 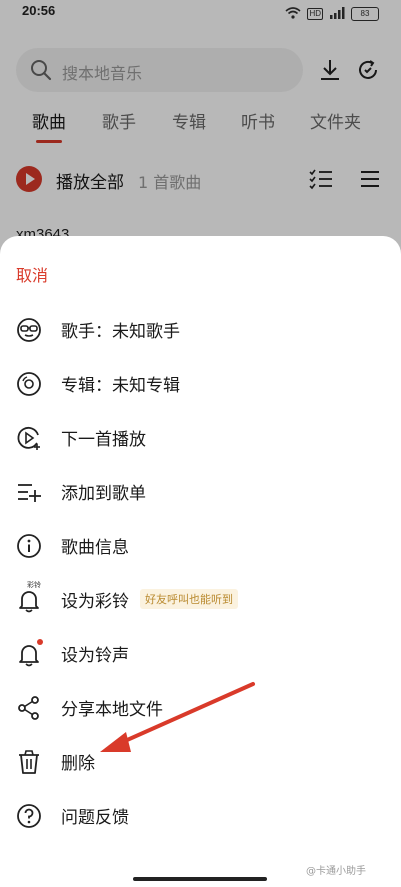 I want to click on menu-item-set-ringtone: 设为铃声, so click(x=200, y=653).